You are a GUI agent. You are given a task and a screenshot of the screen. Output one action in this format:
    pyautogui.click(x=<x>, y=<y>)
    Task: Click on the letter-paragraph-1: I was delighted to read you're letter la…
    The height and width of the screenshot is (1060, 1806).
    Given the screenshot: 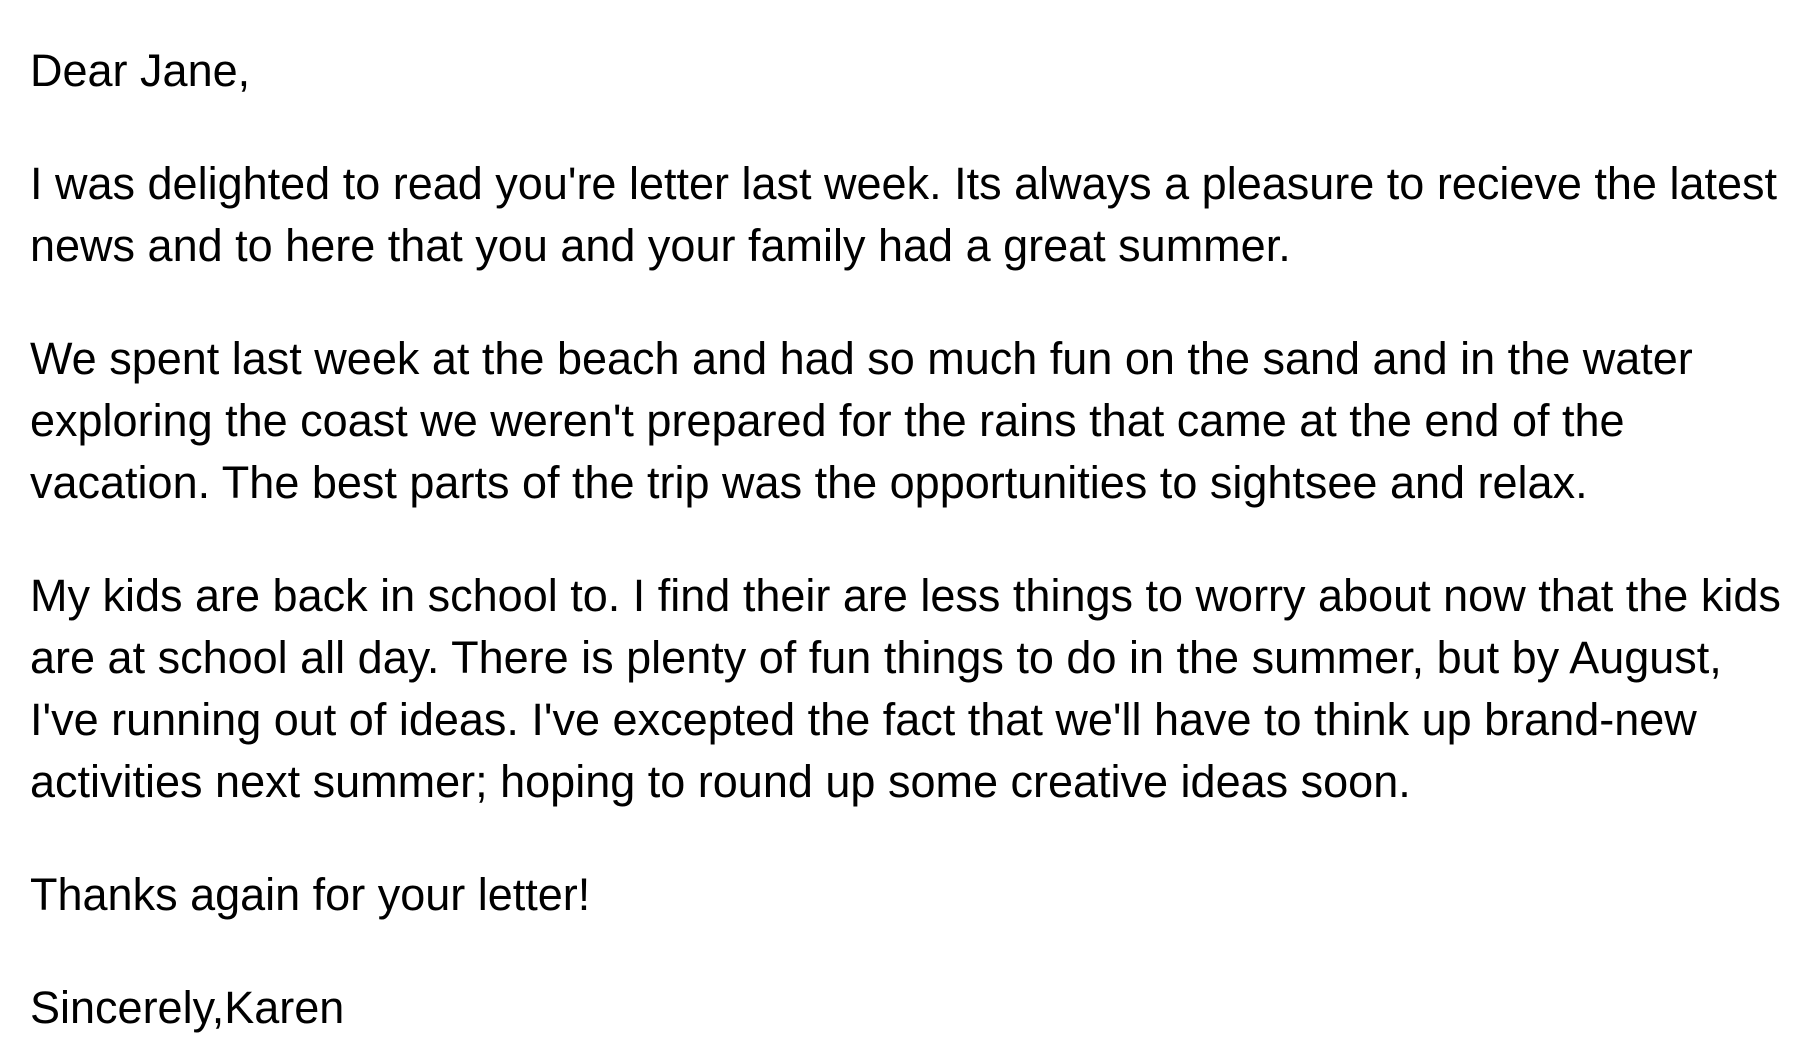 What is the action you would take?
    pyautogui.click(x=904, y=214)
    